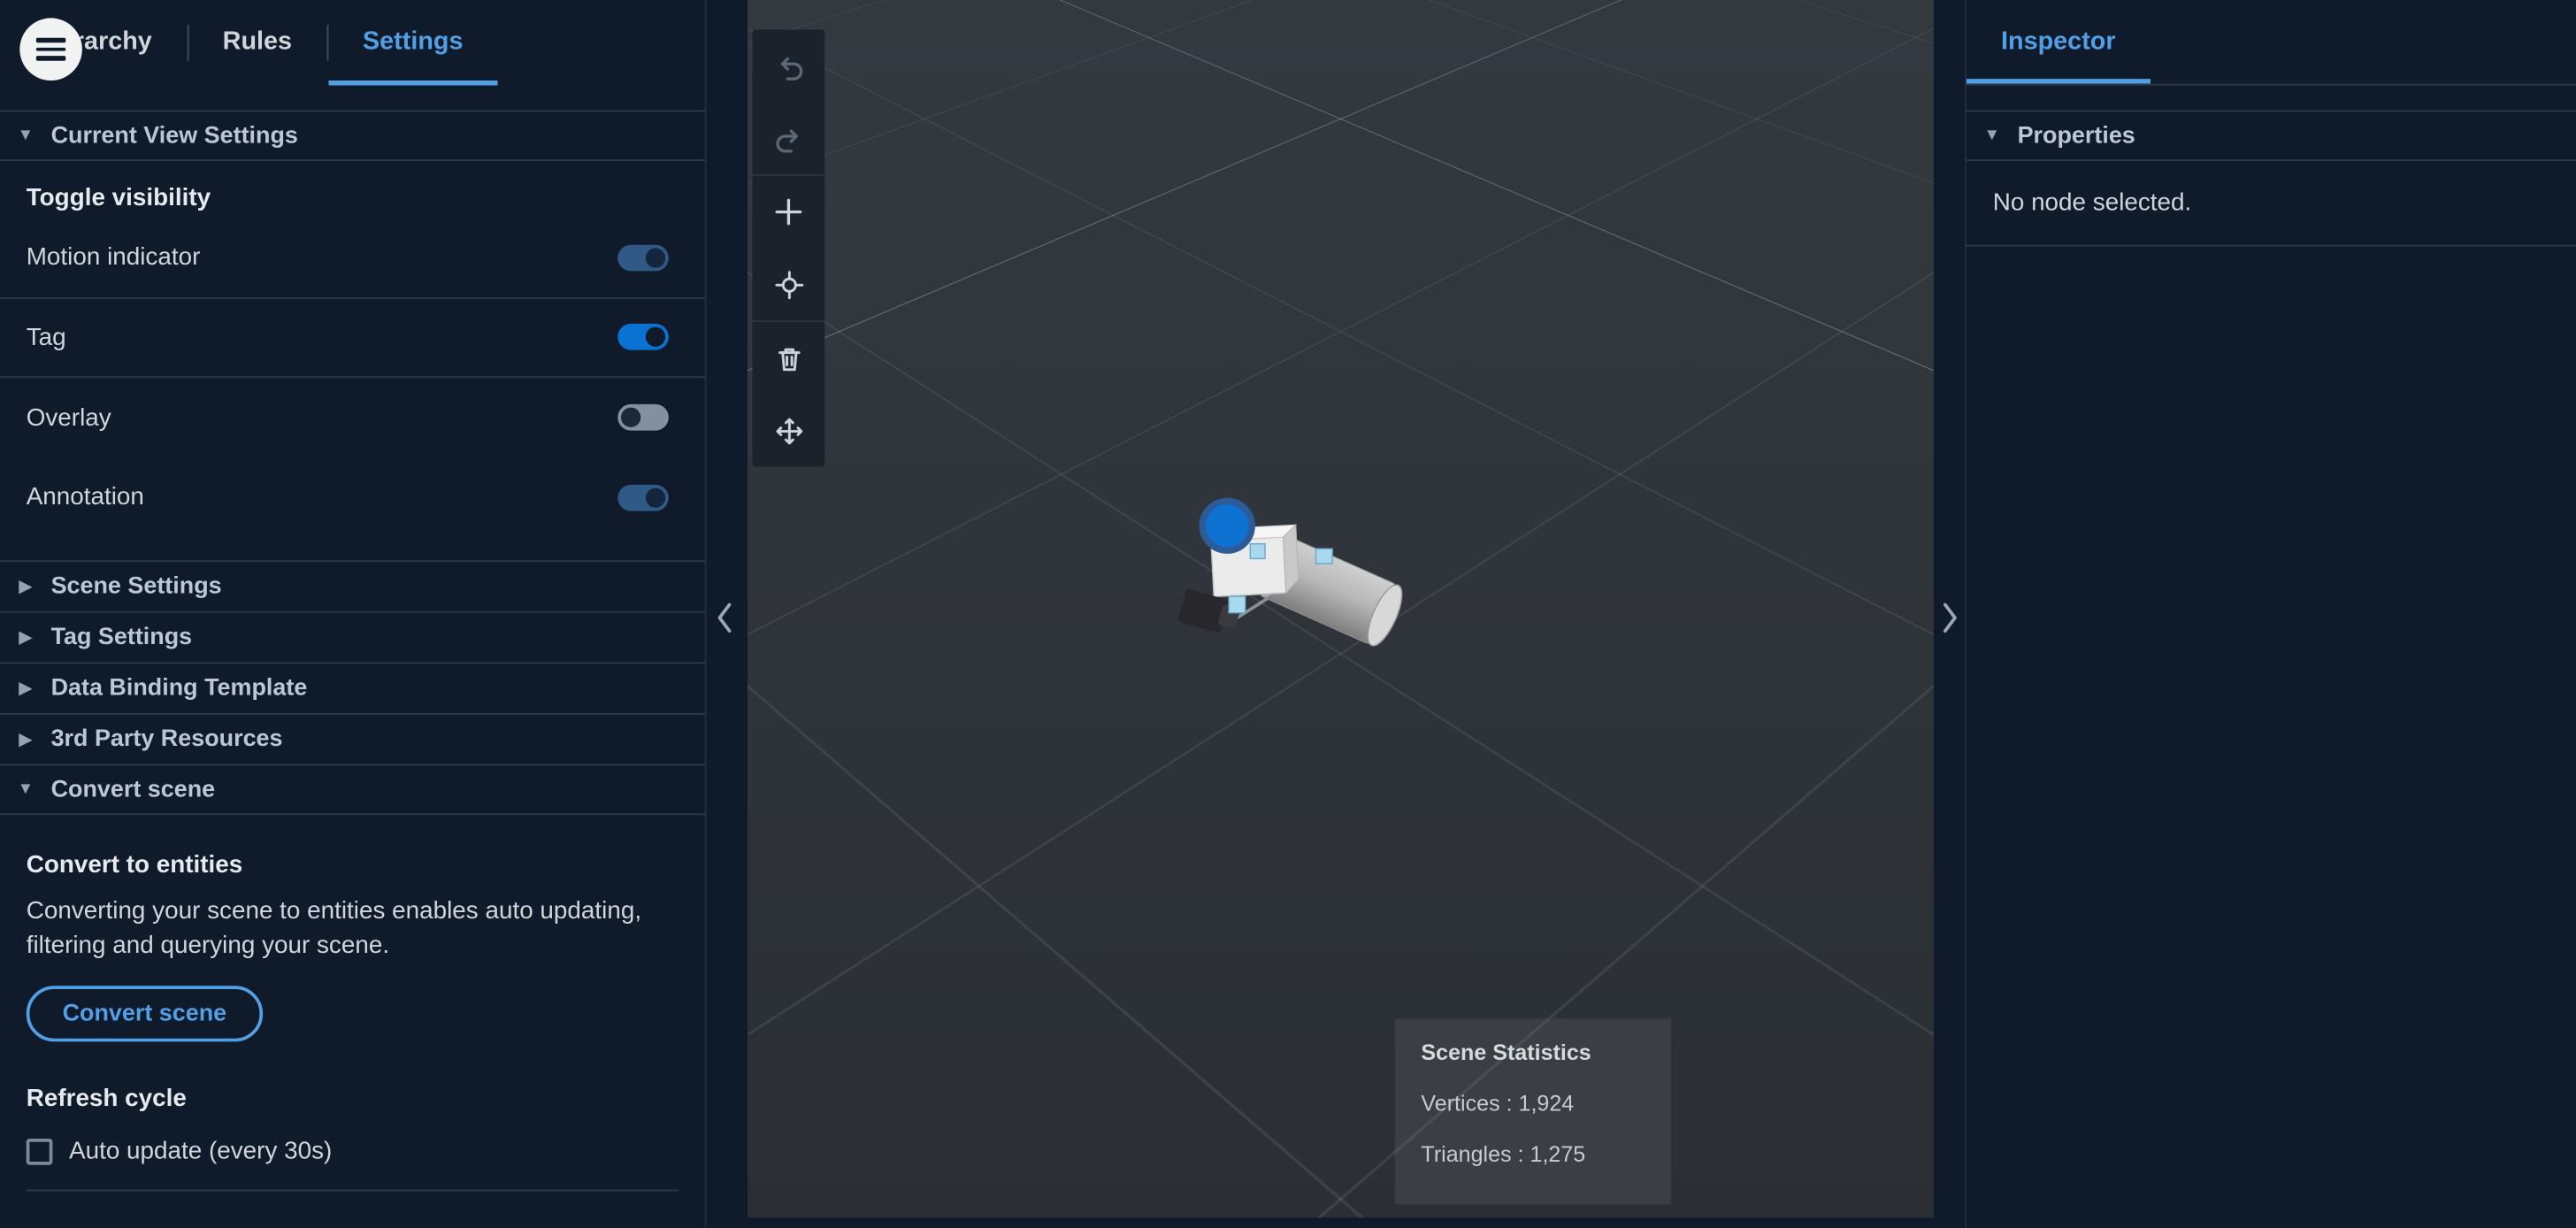 The width and height of the screenshot is (2576, 1228). I want to click on delete-icon, so click(789, 359).